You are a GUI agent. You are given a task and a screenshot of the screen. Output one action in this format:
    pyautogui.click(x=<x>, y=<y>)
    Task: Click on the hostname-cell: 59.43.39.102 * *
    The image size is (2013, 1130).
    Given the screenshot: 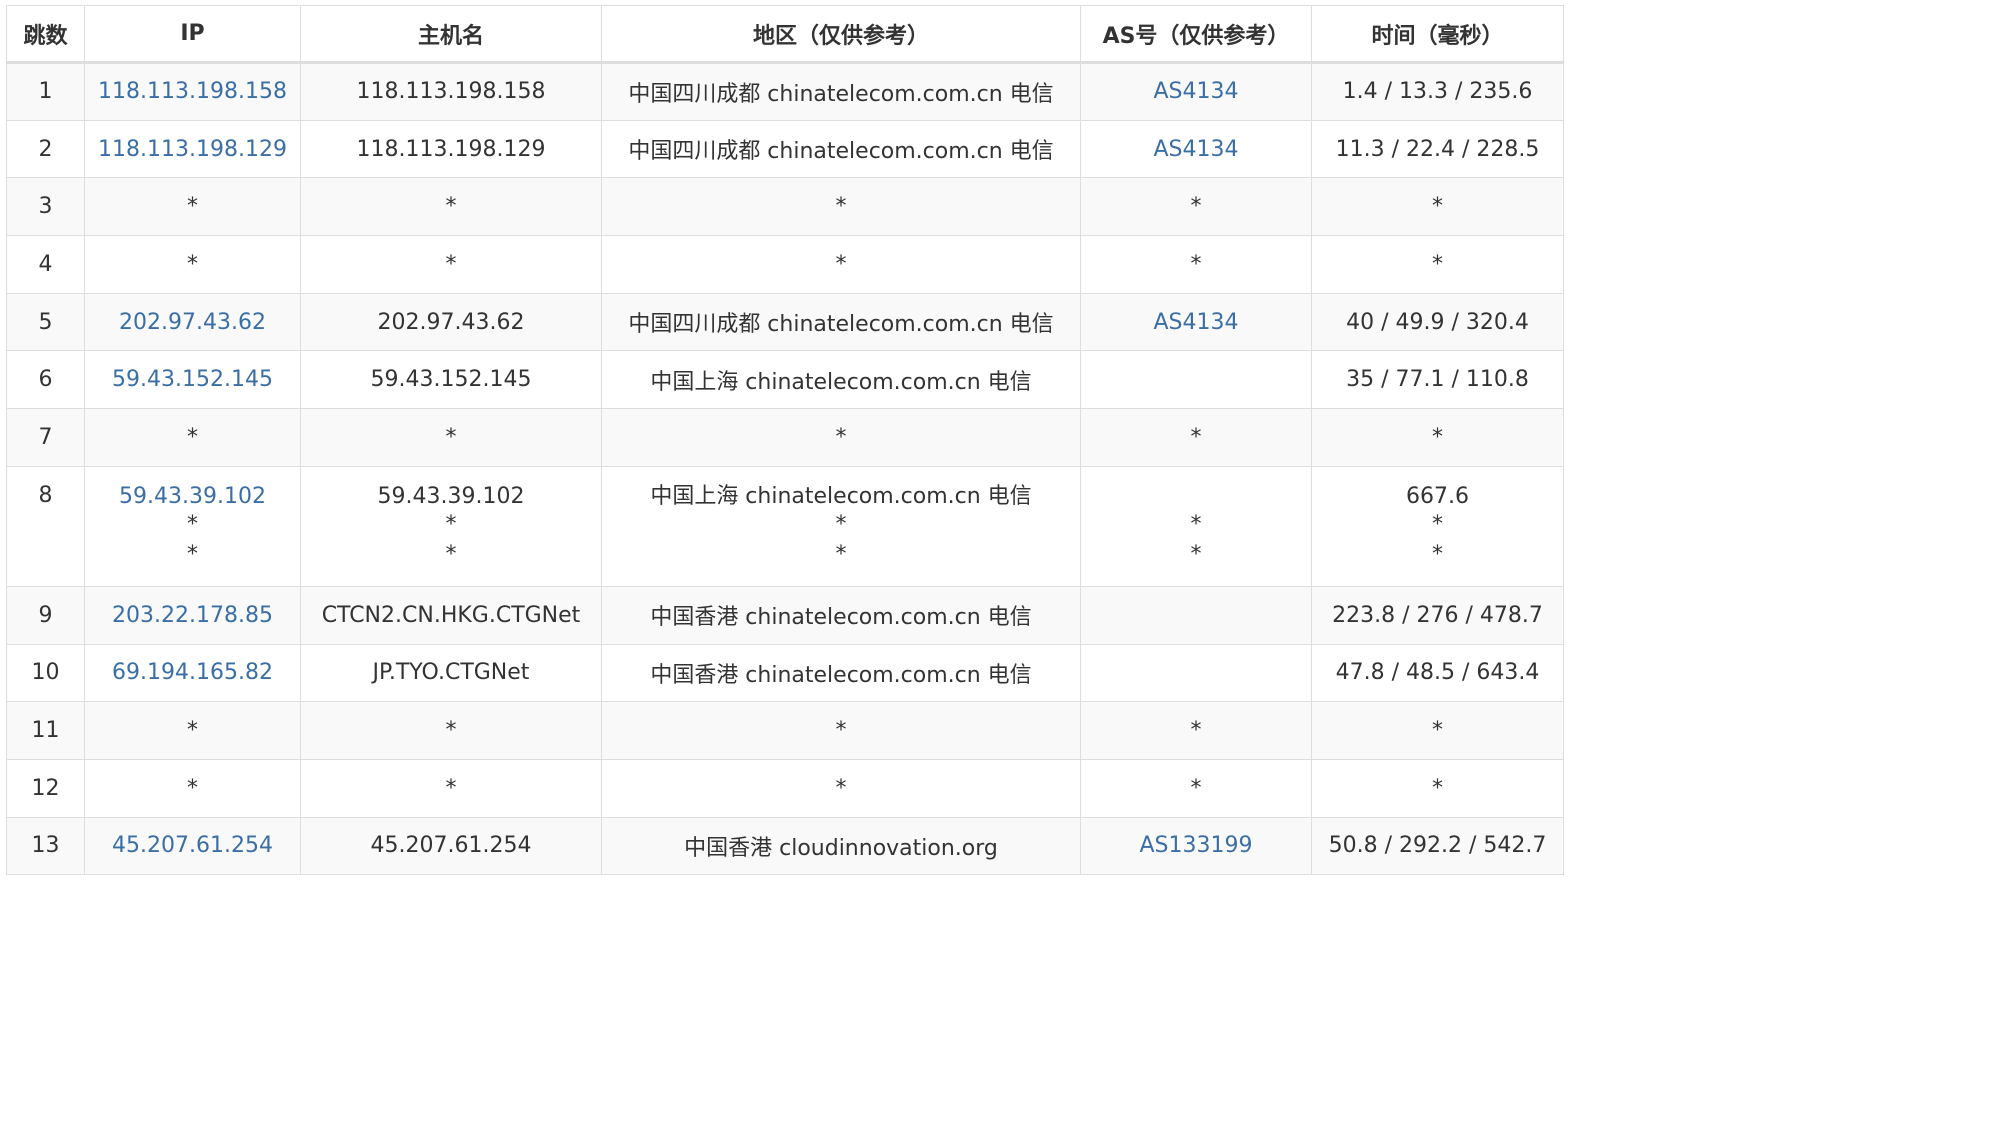 What is the action you would take?
    pyautogui.click(x=451, y=526)
    